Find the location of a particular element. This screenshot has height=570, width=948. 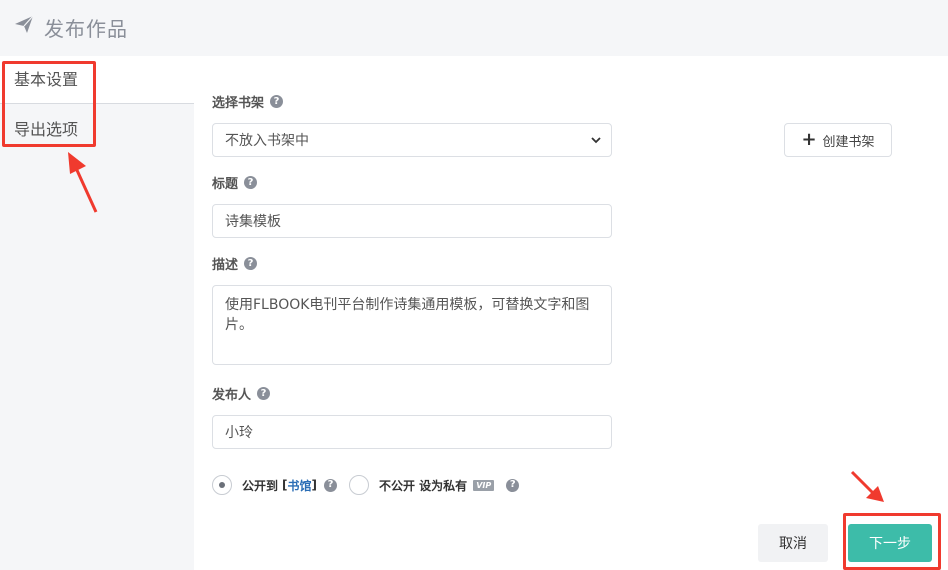

sidebar-item-export-options: 导出选项 is located at coordinates (97, 130).